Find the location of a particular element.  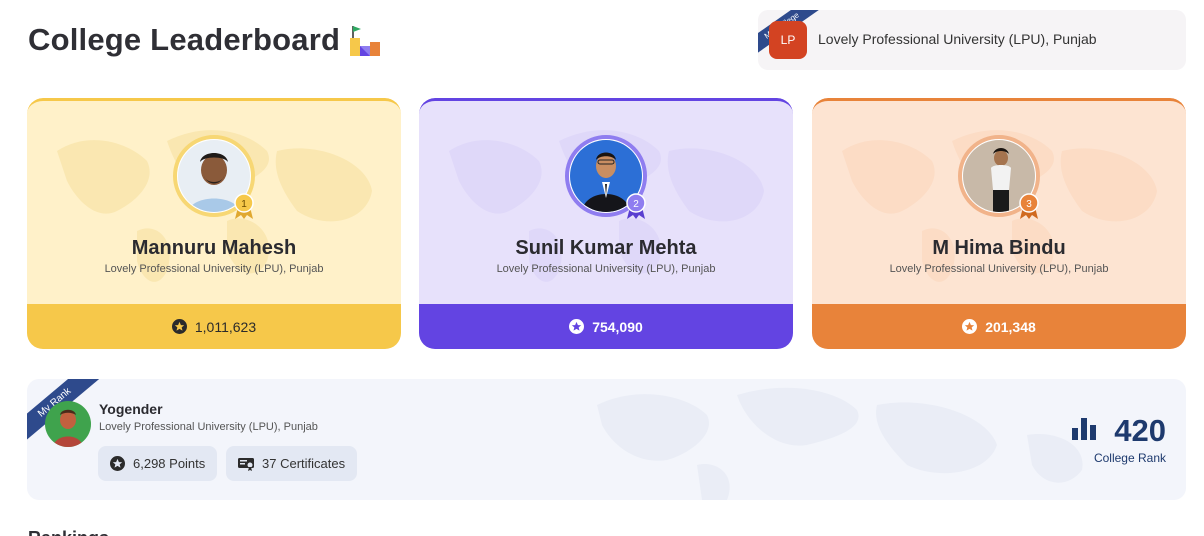

college-rank-value: 420 is located at coordinates (1140, 430).